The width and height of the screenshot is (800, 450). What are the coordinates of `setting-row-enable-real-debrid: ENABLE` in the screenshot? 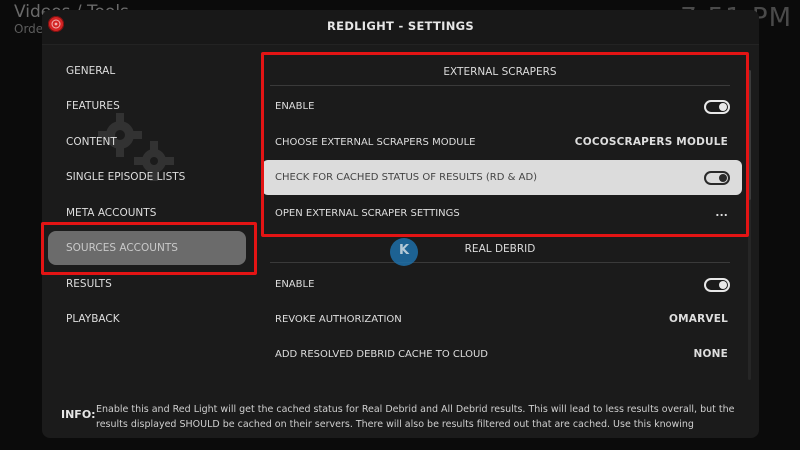 It's located at (502, 284).